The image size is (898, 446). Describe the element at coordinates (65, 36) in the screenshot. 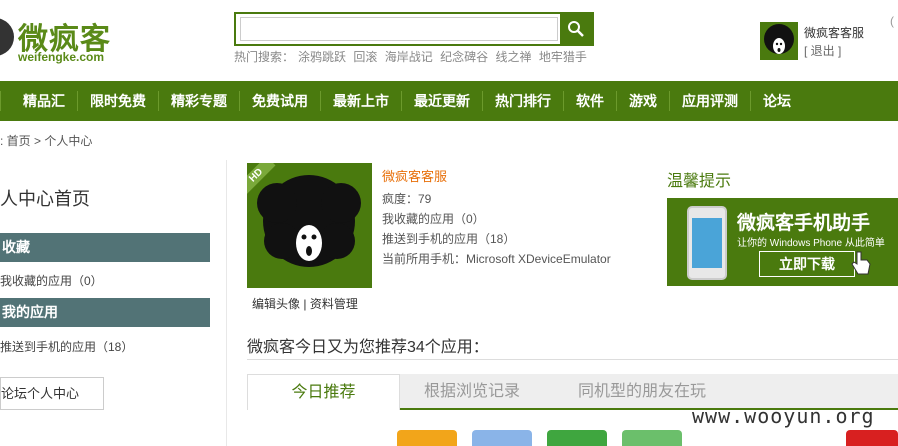

I see `site-logo: 微疯客 weifengke.com` at that location.